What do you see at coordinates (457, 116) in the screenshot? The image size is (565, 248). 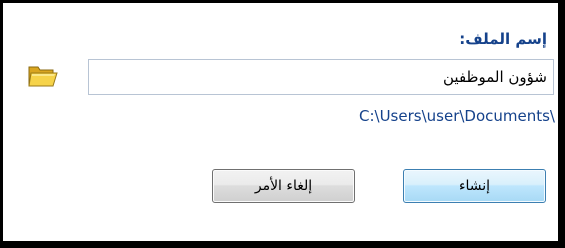 I see `file-path-text: C:\Users\user\Documents\` at bounding box center [457, 116].